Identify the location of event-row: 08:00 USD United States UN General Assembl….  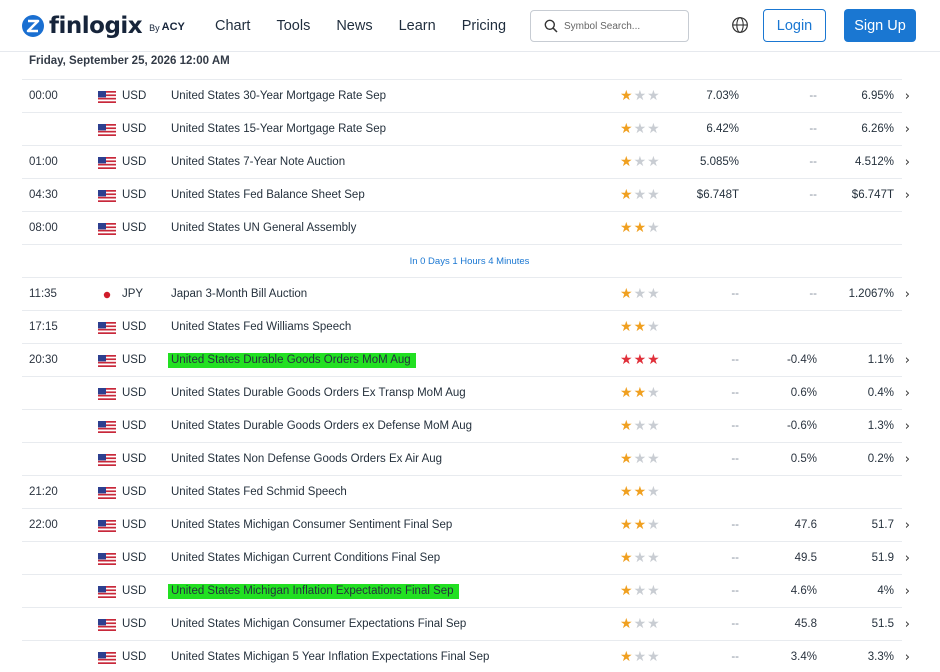
(462, 227).